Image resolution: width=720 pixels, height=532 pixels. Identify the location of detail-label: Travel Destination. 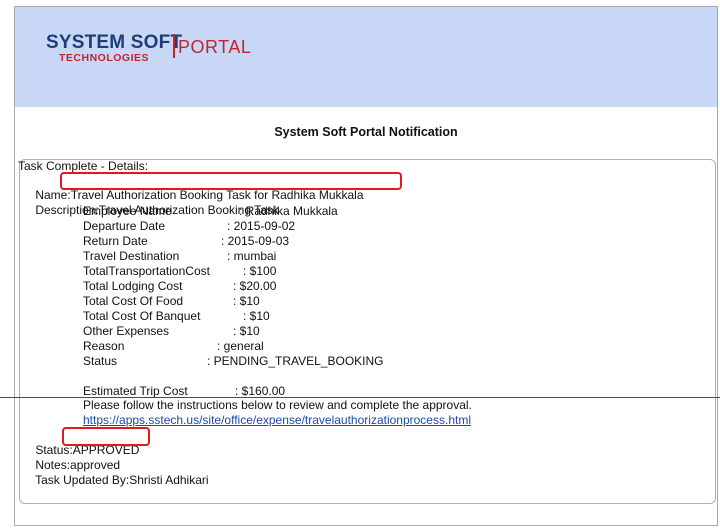
(131, 256).